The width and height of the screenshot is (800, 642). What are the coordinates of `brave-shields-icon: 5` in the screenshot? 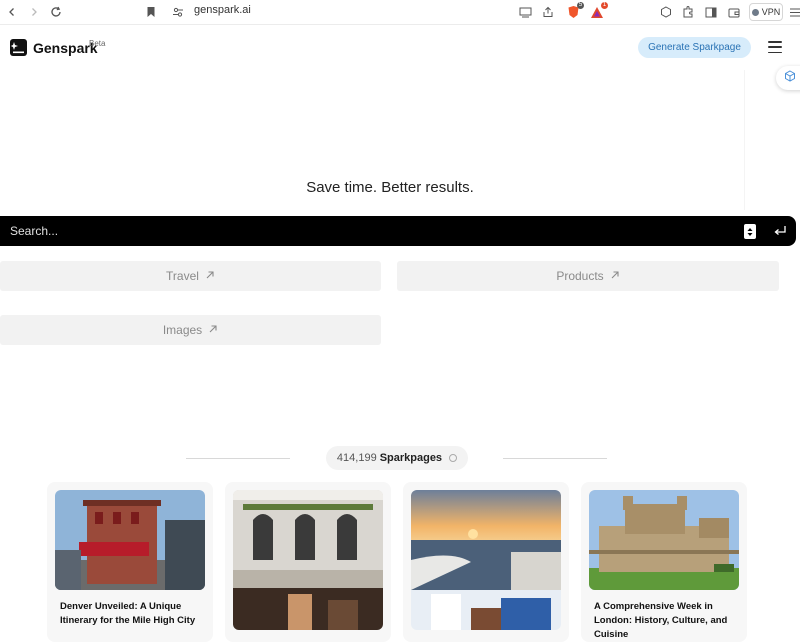 It's located at (574, 11).